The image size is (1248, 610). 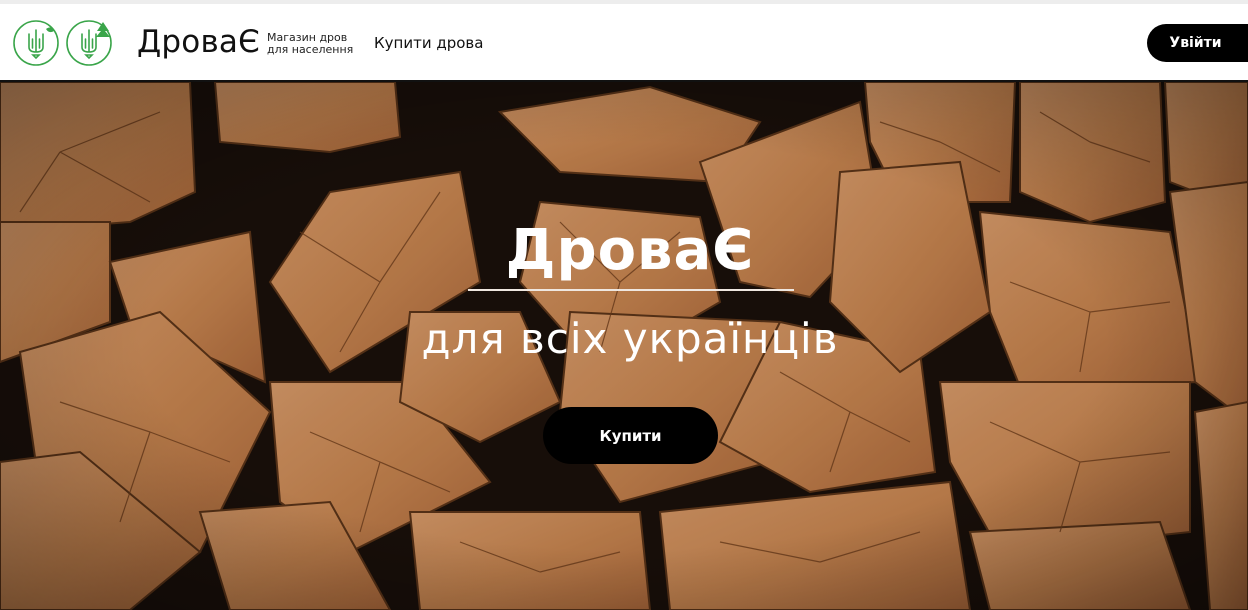 What do you see at coordinates (89, 43) in the screenshot?
I see `trident-tree-emblem-icon` at bounding box center [89, 43].